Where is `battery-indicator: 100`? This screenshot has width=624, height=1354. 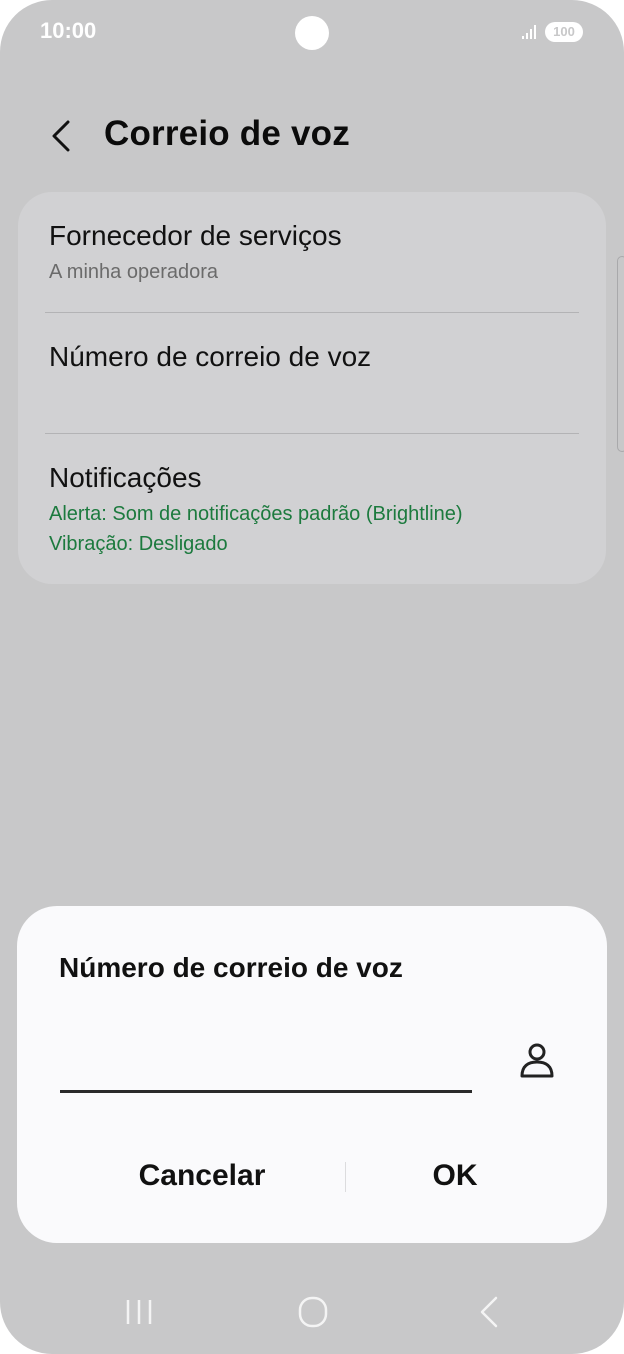 battery-indicator: 100 is located at coordinates (564, 32).